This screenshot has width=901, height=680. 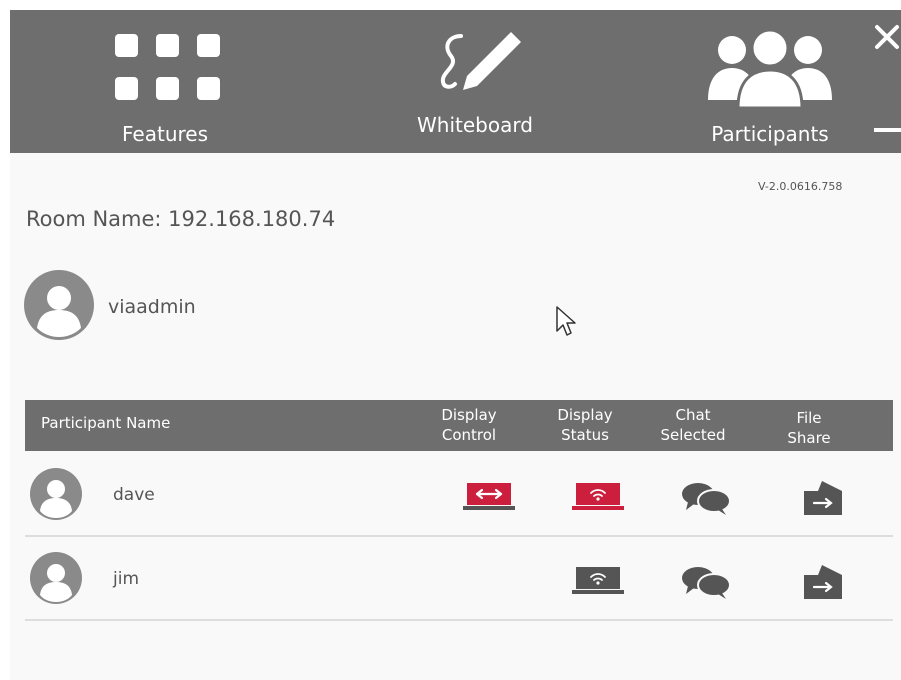 What do you see at coordinates (693, 425) in the screenshot?
I see `header-chat-selected: Chat Selected` at bounding box center [693, 425].